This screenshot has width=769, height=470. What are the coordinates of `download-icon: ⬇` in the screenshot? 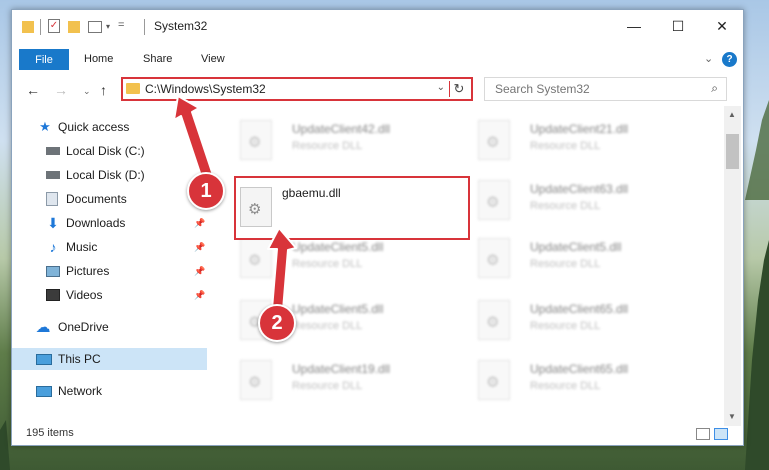 It's located at (53, 222).